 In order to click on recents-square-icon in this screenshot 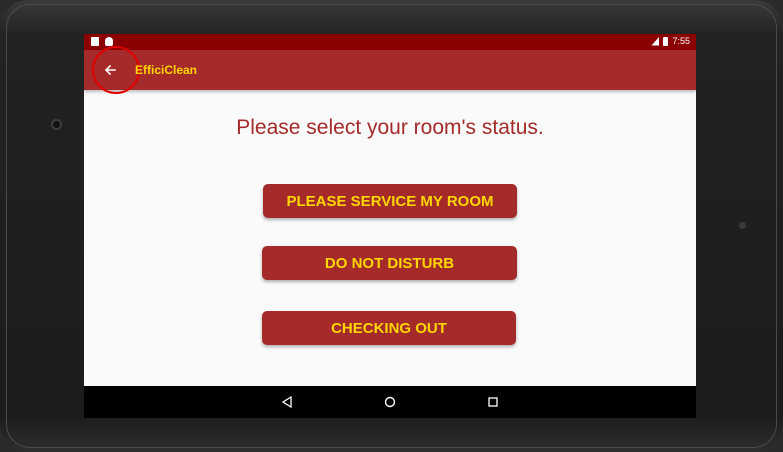, I will do `click(493, 402)`.